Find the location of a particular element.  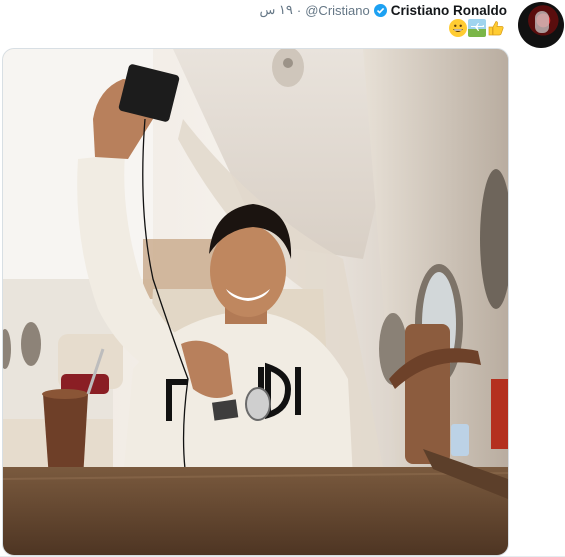

verified-badge-icon is located at coordinates (380, 10).